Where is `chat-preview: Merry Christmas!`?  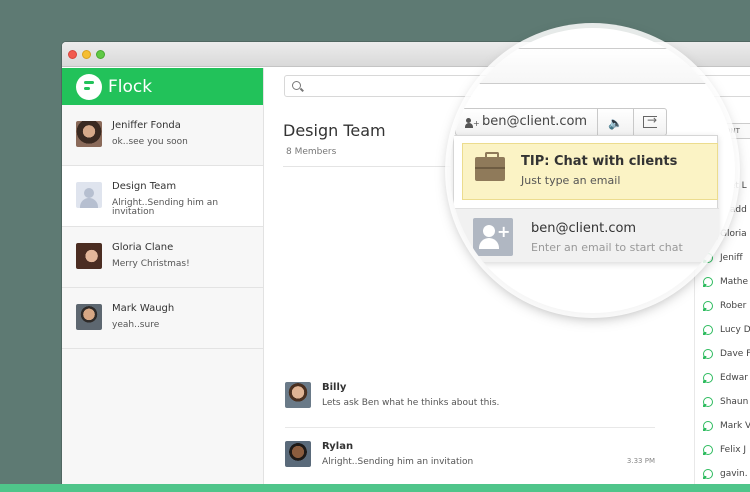 chat-preview: Merry Christmas! is located at coordinates (151, 264).